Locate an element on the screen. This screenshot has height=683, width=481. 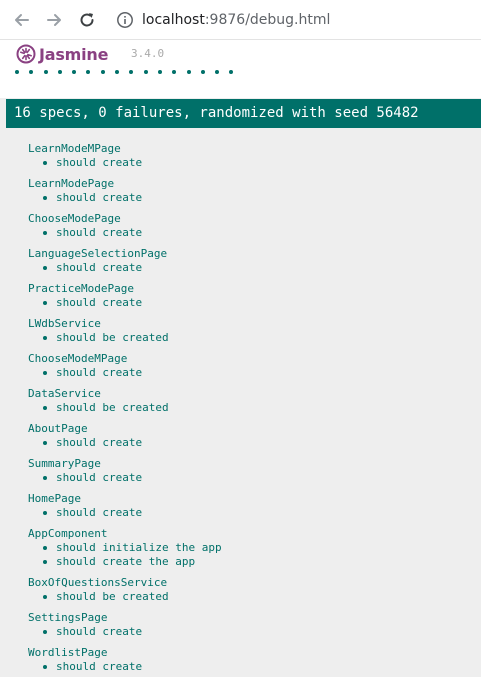
address-bar: localhost:9876/debug.html is located at coordinates (236, 20).